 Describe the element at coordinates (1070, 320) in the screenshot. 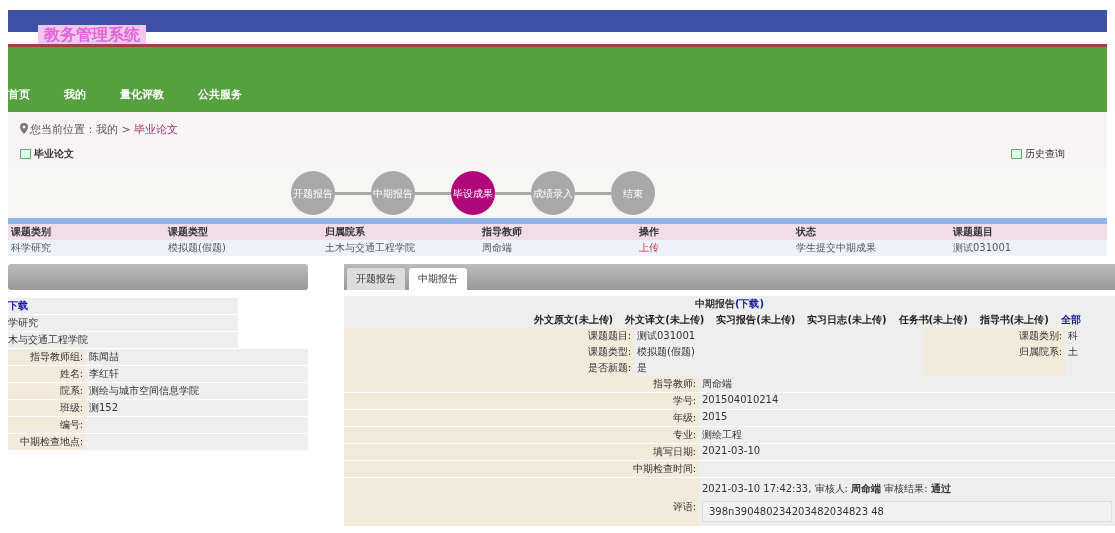

I see `download-all-link: 全部` at that location.